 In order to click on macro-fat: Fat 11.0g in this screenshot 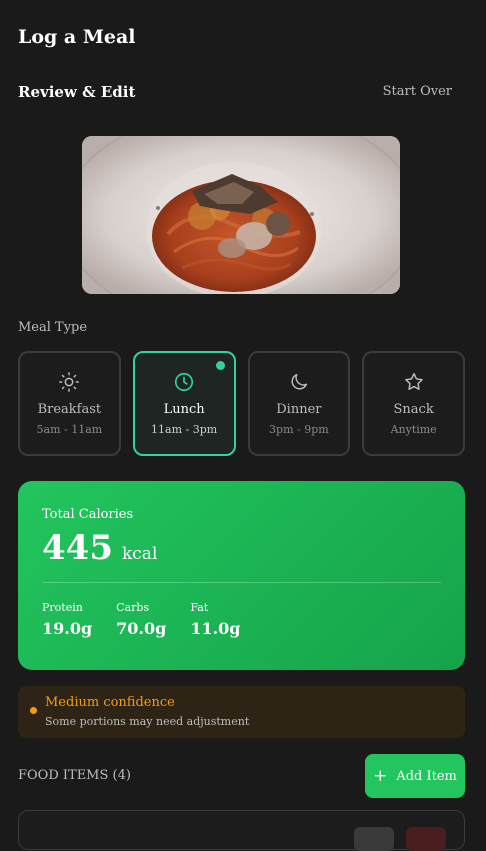, I will do `click(215, 619)`.